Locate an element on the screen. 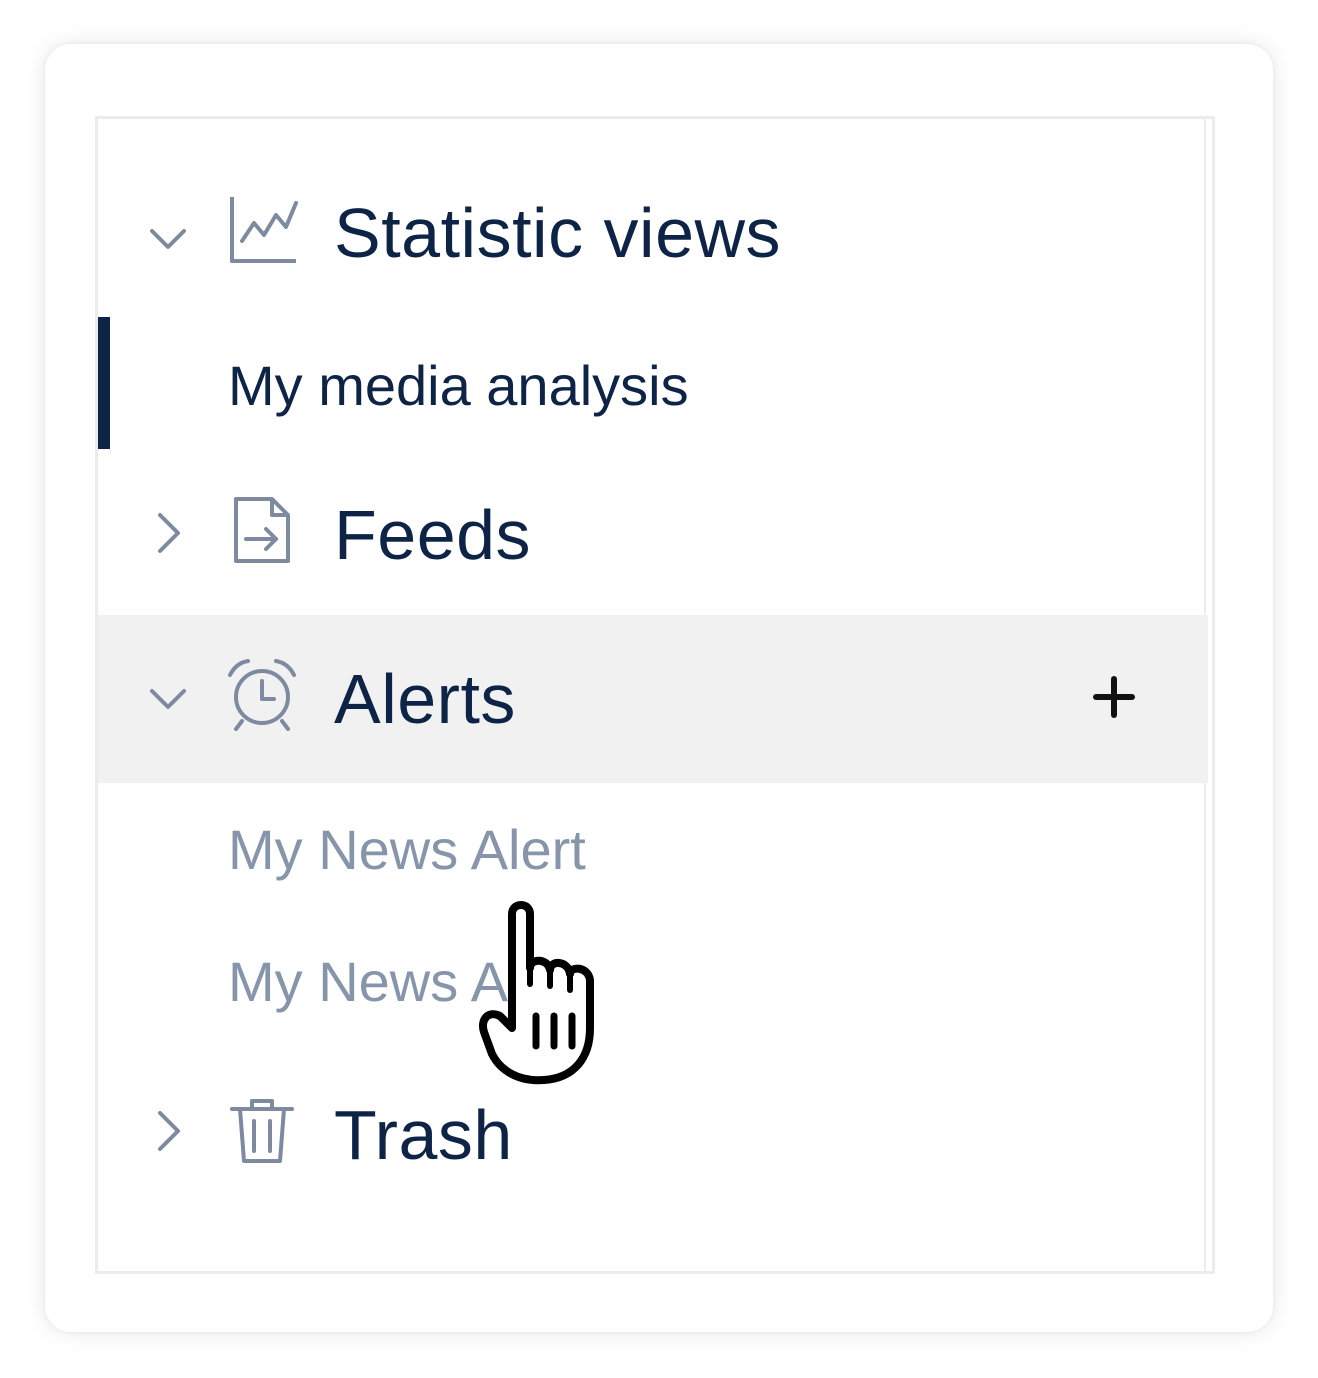 The height and width of the screenshot is (1378, 1318). section-label-trash: Trash is located at coordinates (423, 1135).